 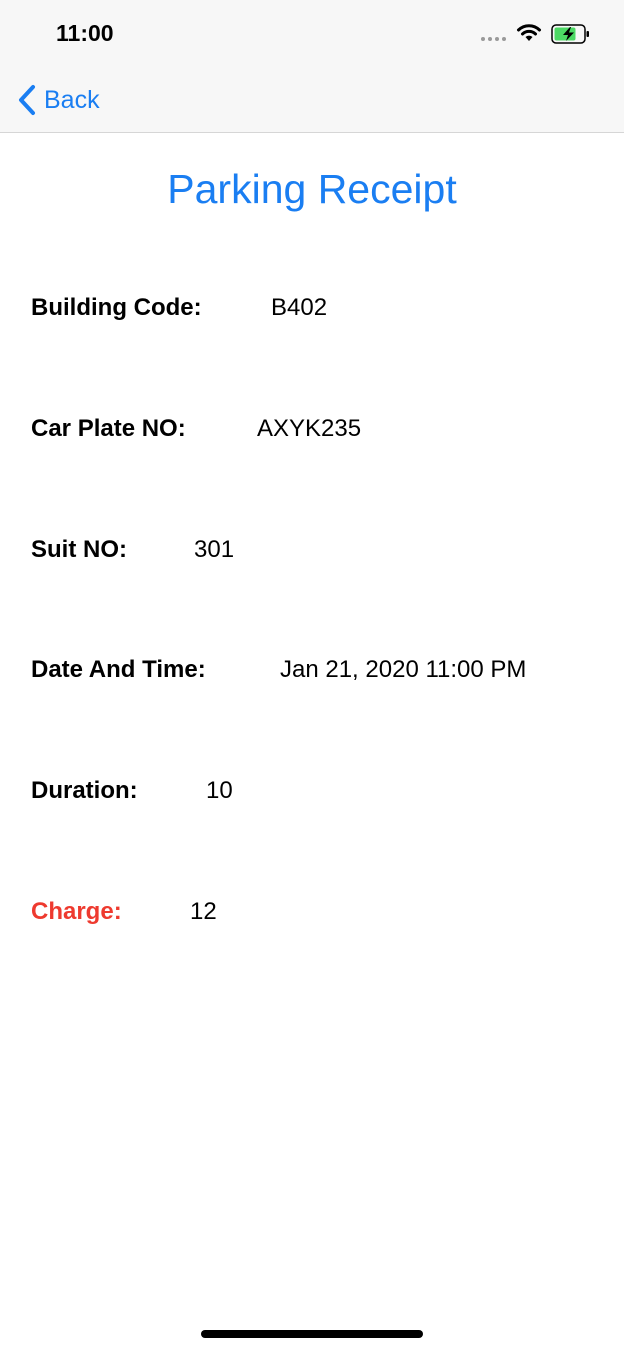 I want to click on suit-no-value: 301, so click(x=214, y=549).